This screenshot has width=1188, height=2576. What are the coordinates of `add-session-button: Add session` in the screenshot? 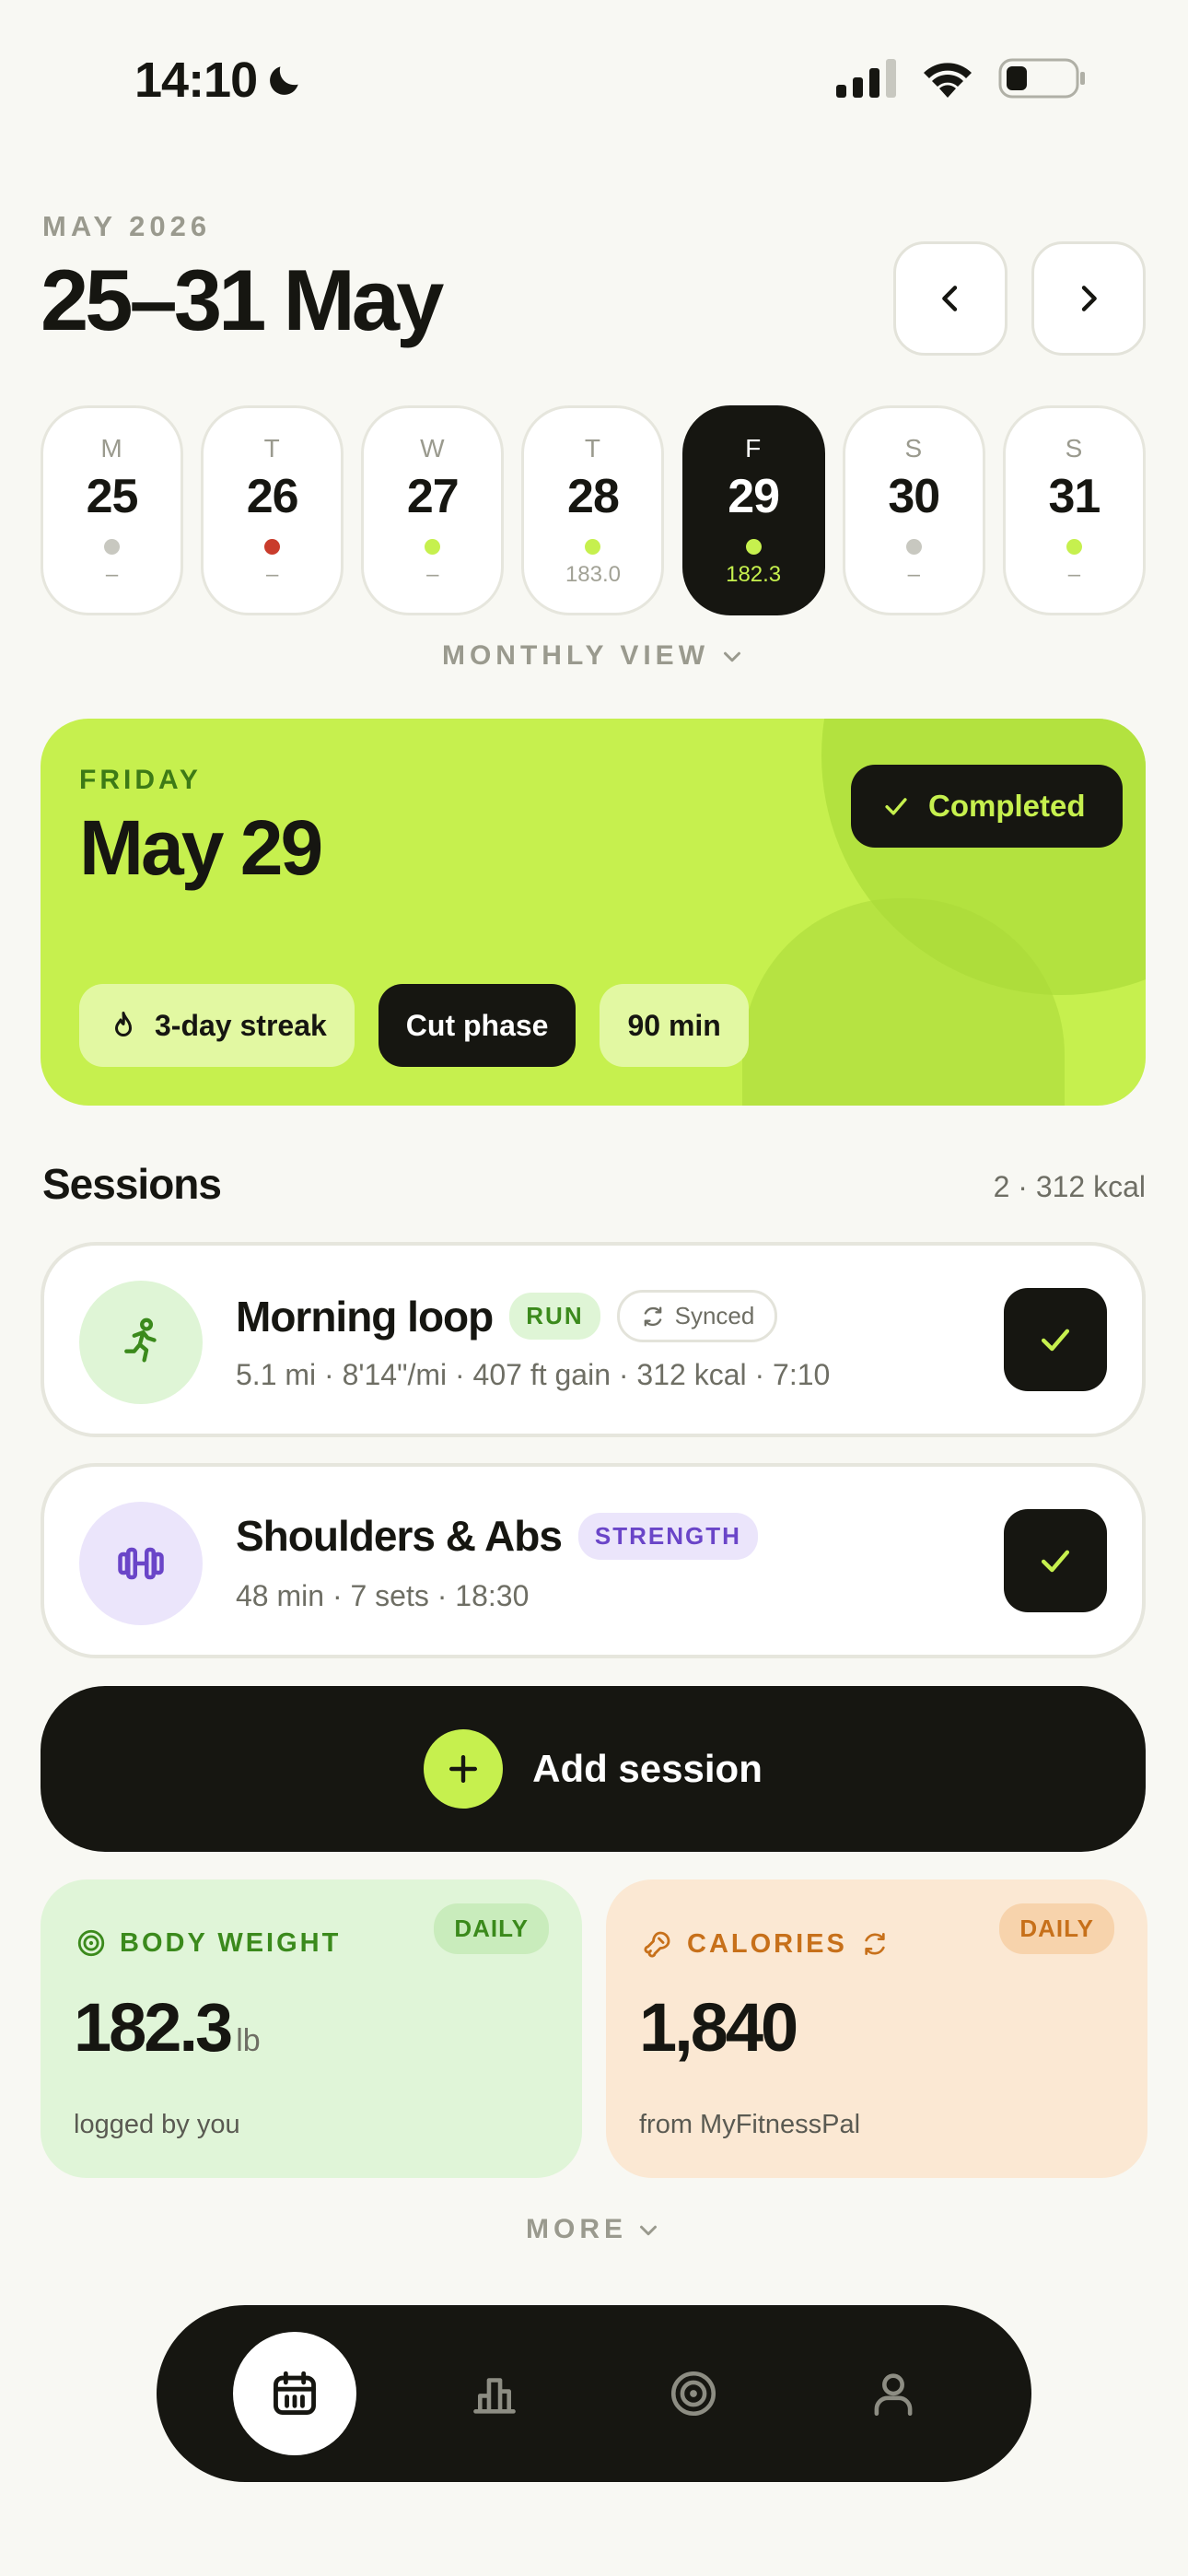 It's located at (593, 1769).